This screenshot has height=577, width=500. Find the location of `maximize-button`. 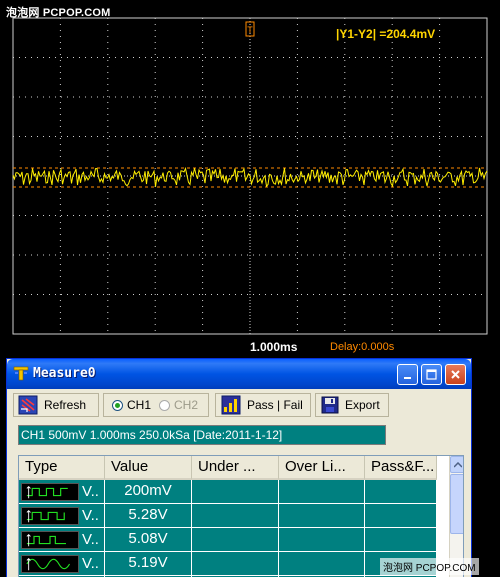

maximize-button is located at coordinates (431, 374).